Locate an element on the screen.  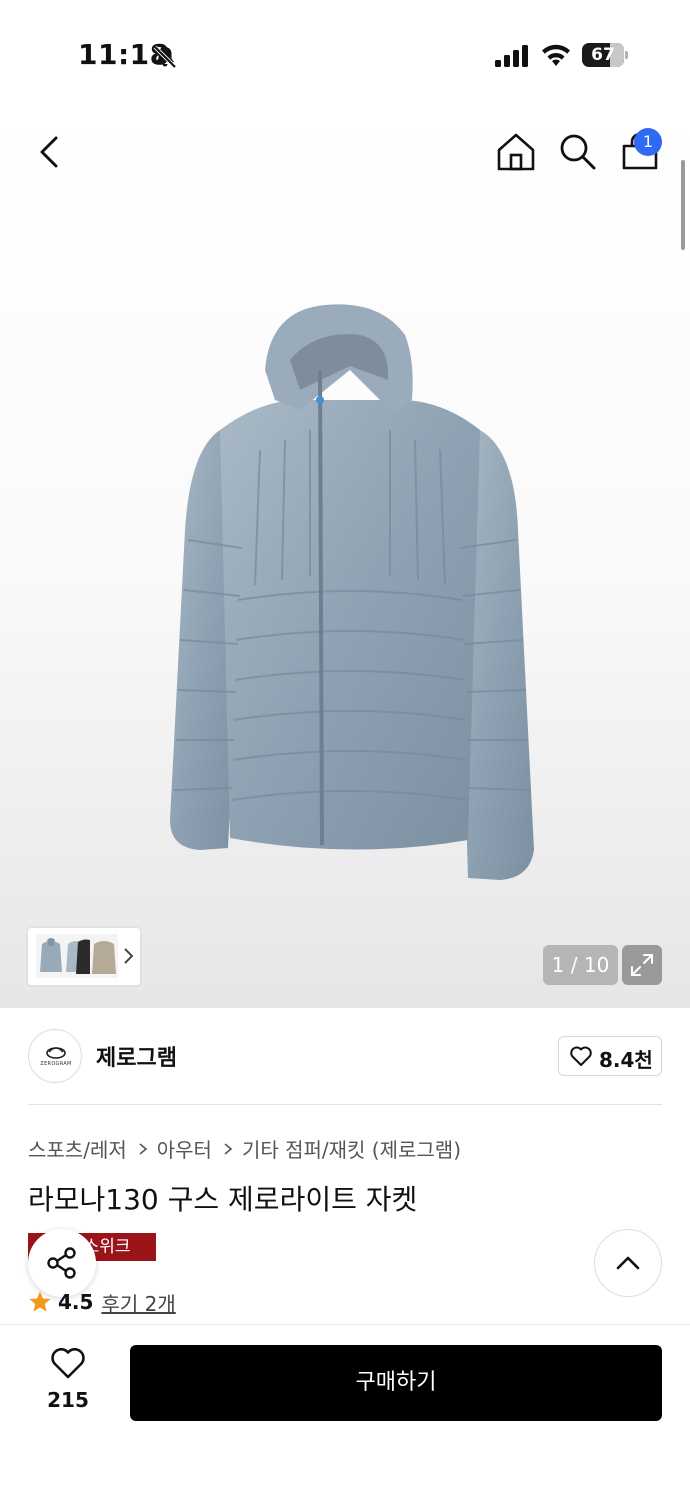
breadcrumb-item: 스포츠/레저 is located at coordinates (77, 1148).